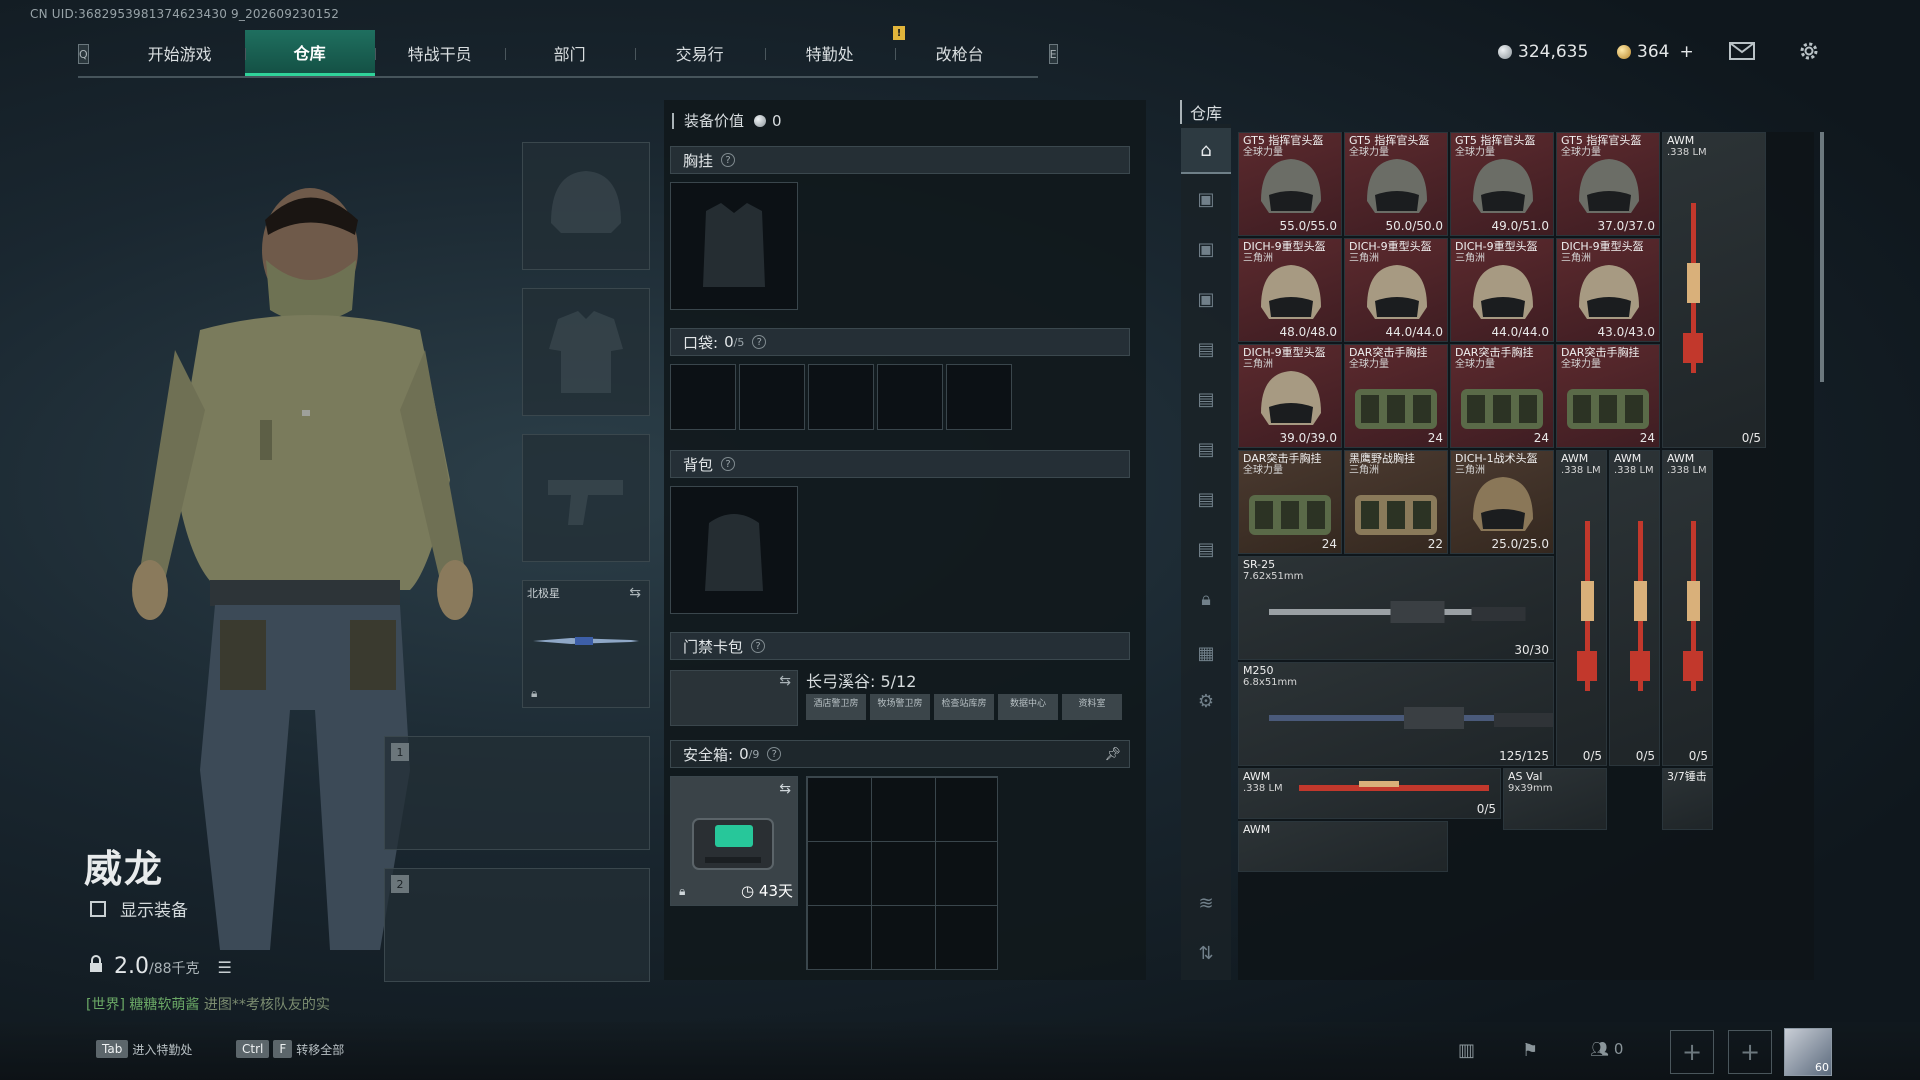  Describe the element at coordinates (144, 1049) in the screenshot. I see `enter-operations-hint: Tab 进入特勤处` at that location.